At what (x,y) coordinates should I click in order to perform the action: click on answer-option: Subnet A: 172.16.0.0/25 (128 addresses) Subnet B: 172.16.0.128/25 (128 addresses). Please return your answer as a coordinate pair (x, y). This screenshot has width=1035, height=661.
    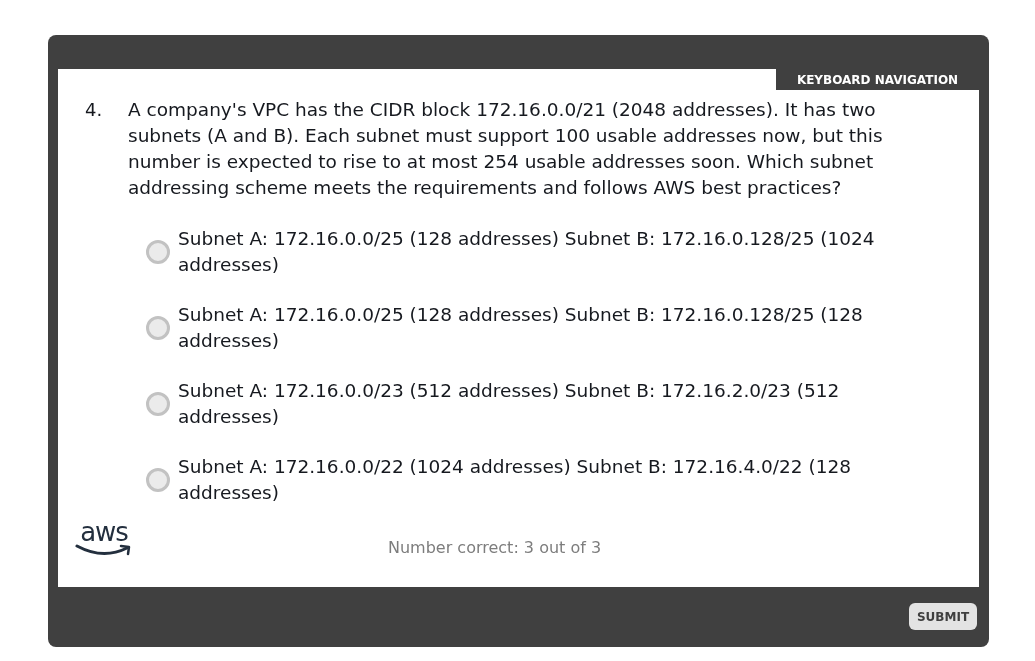
    Looking at the image, I should click on (545, 328).